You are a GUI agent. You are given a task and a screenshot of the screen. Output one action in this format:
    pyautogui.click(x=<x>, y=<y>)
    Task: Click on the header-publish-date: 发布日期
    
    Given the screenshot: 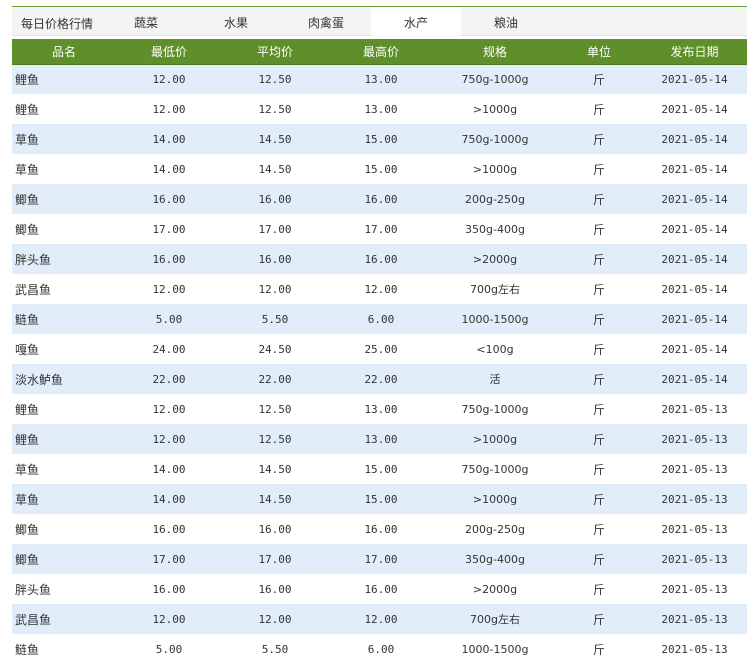 What is the action you would take?
    pyautogui.click(x=694, y=52)
    